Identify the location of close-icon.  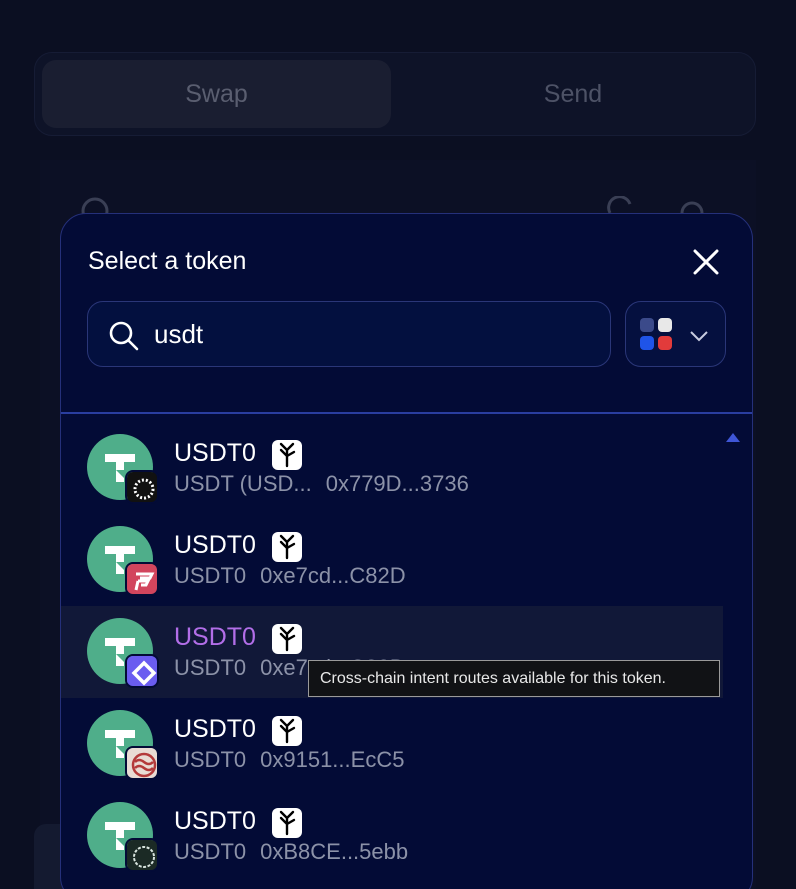
(706, 262).